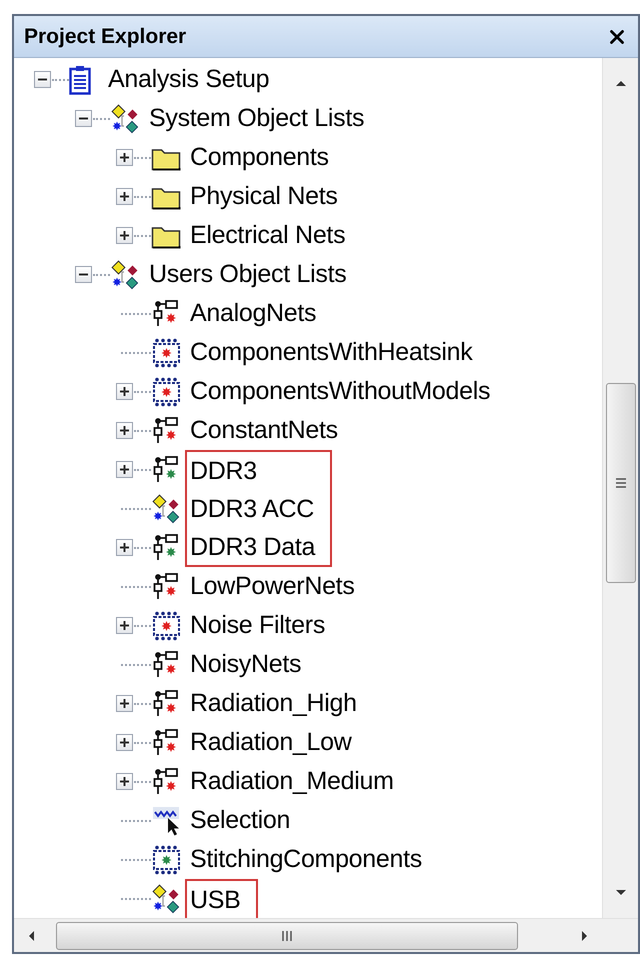 The image size is (640, 961). What do you see at coordinates (267, 235) in the screenshot?
I see `tree-item-label: Electrical Nets` at bounding box center [267, 235].